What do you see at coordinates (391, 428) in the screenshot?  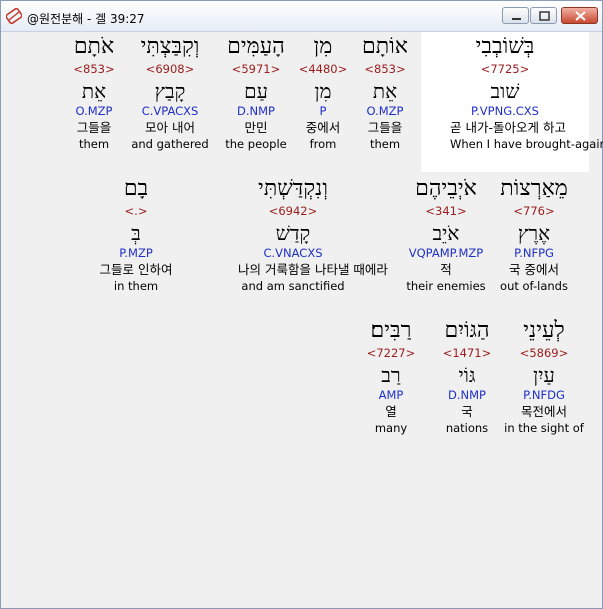 I see `english-gloss: many` at bounding box center [391, 428].